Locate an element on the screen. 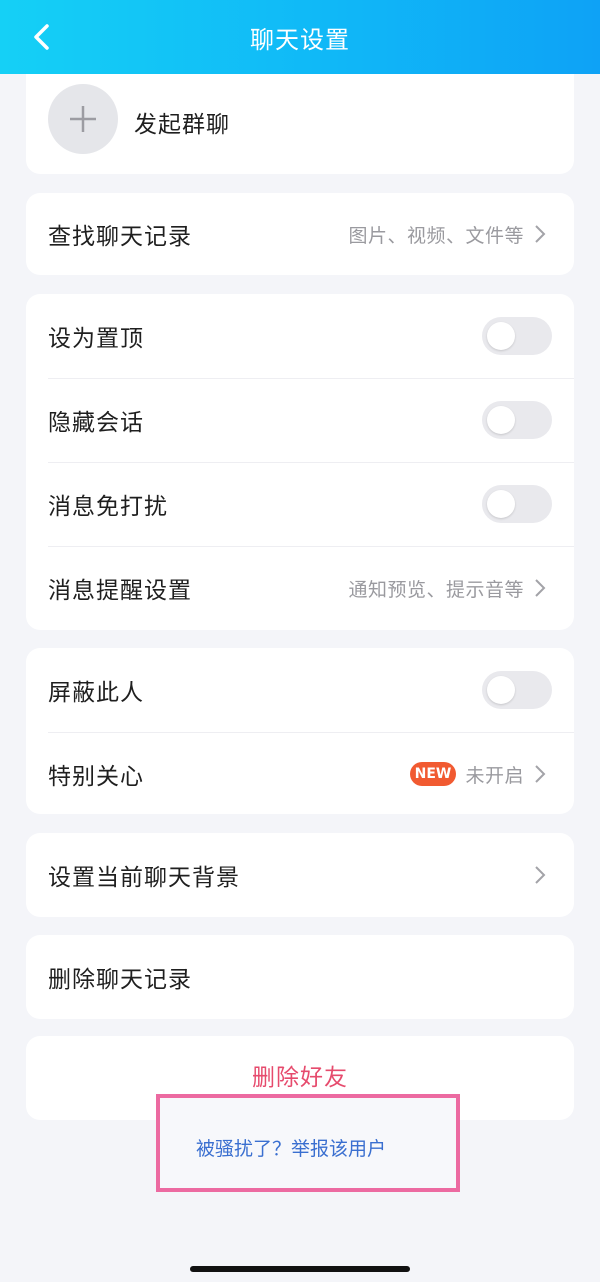 This screenshot has width=600, height=1282. notify-settings-hint: 通知预览、提示音等 is located at coordinates (436, 589).